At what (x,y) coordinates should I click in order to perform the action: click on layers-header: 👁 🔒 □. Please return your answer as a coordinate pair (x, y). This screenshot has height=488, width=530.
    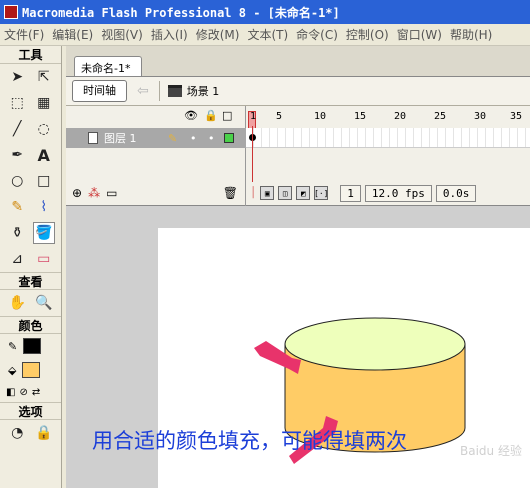
    Looking at the image, I should click on (155, 117).